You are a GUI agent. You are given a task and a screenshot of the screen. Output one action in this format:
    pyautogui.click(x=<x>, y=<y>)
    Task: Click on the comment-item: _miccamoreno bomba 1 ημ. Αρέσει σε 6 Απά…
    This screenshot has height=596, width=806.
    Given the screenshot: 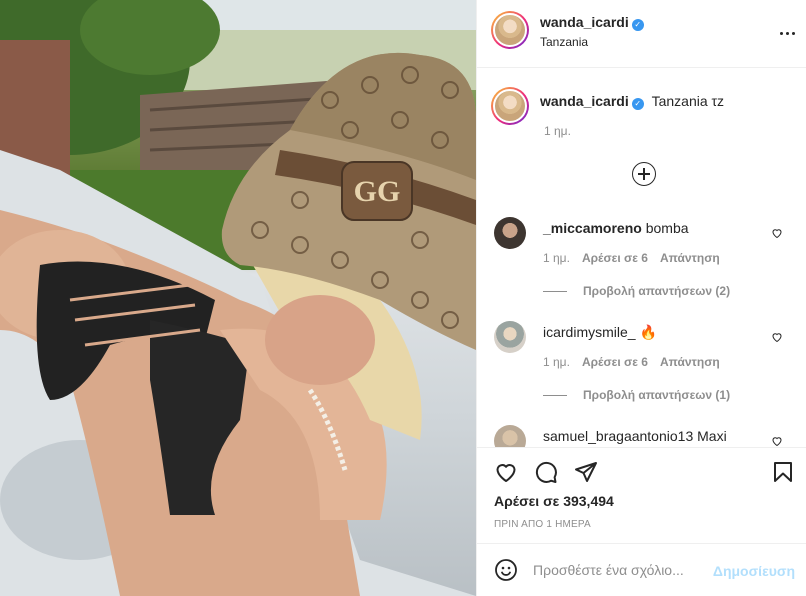 What is the action you would take?
    pyautogui.click(x=641, y=267)
    